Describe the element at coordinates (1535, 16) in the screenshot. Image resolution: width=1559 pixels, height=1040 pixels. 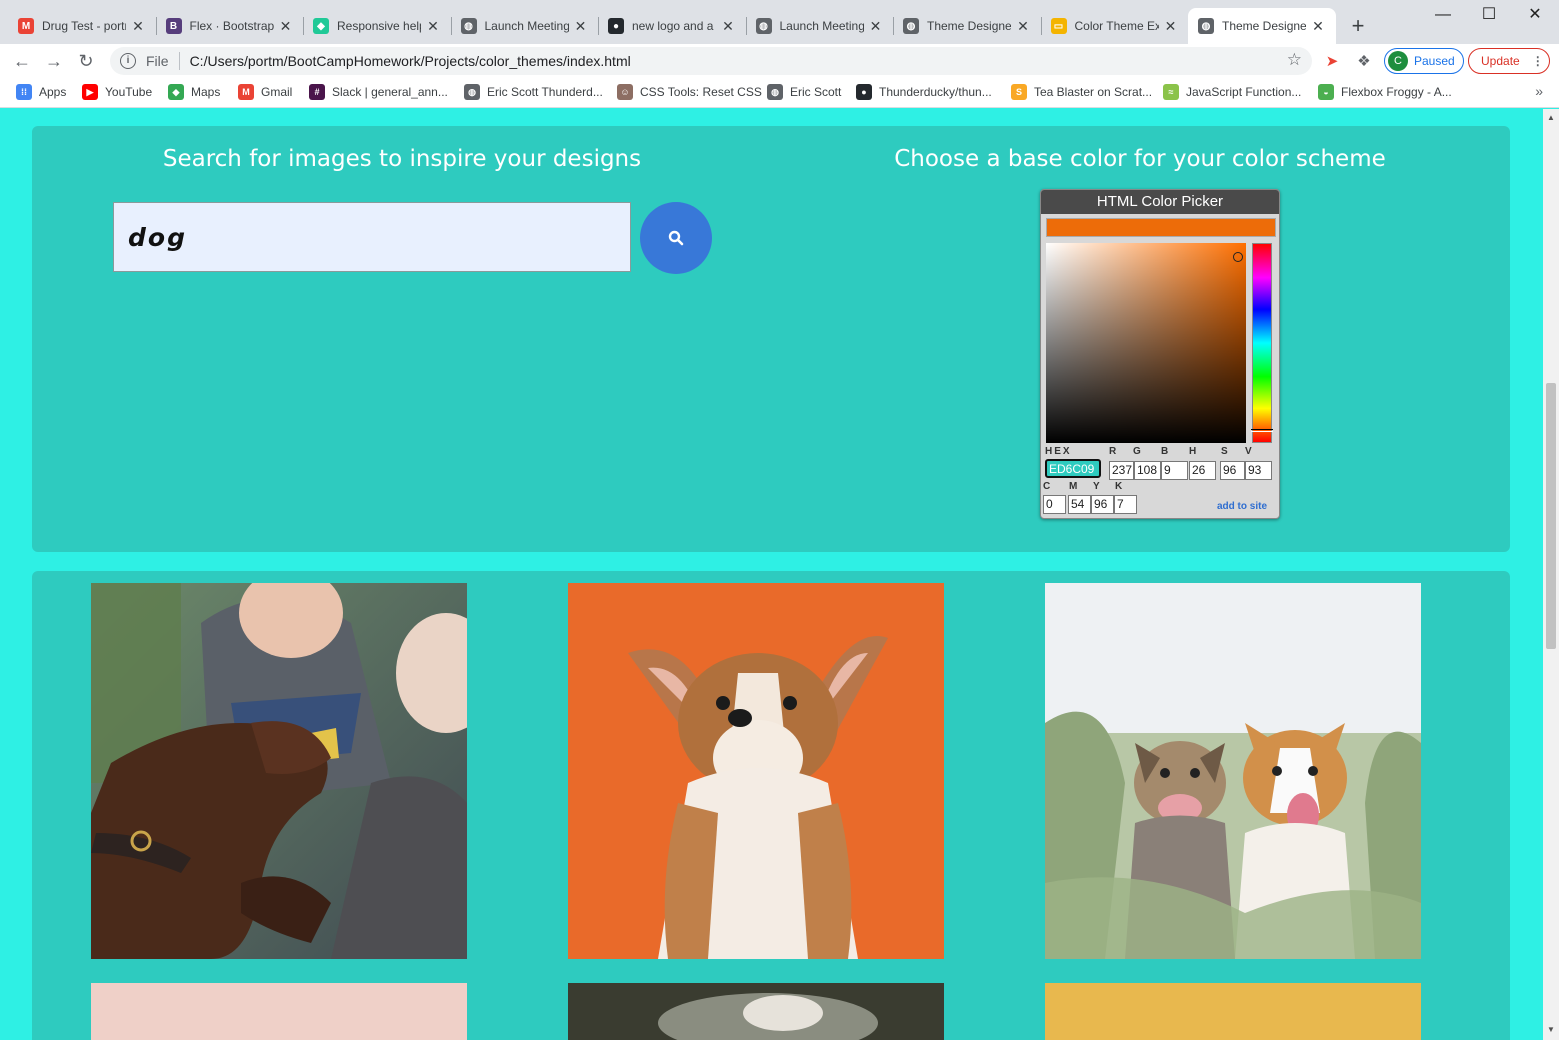
I see `close-window-icon: ✕` at that location.